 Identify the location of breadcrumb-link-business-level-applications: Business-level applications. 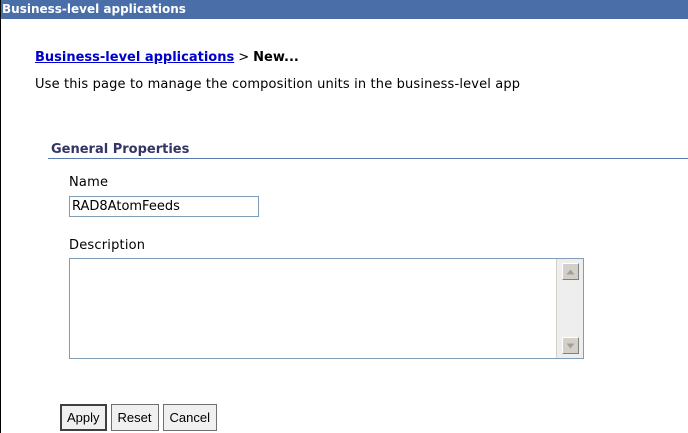
(134, 57).